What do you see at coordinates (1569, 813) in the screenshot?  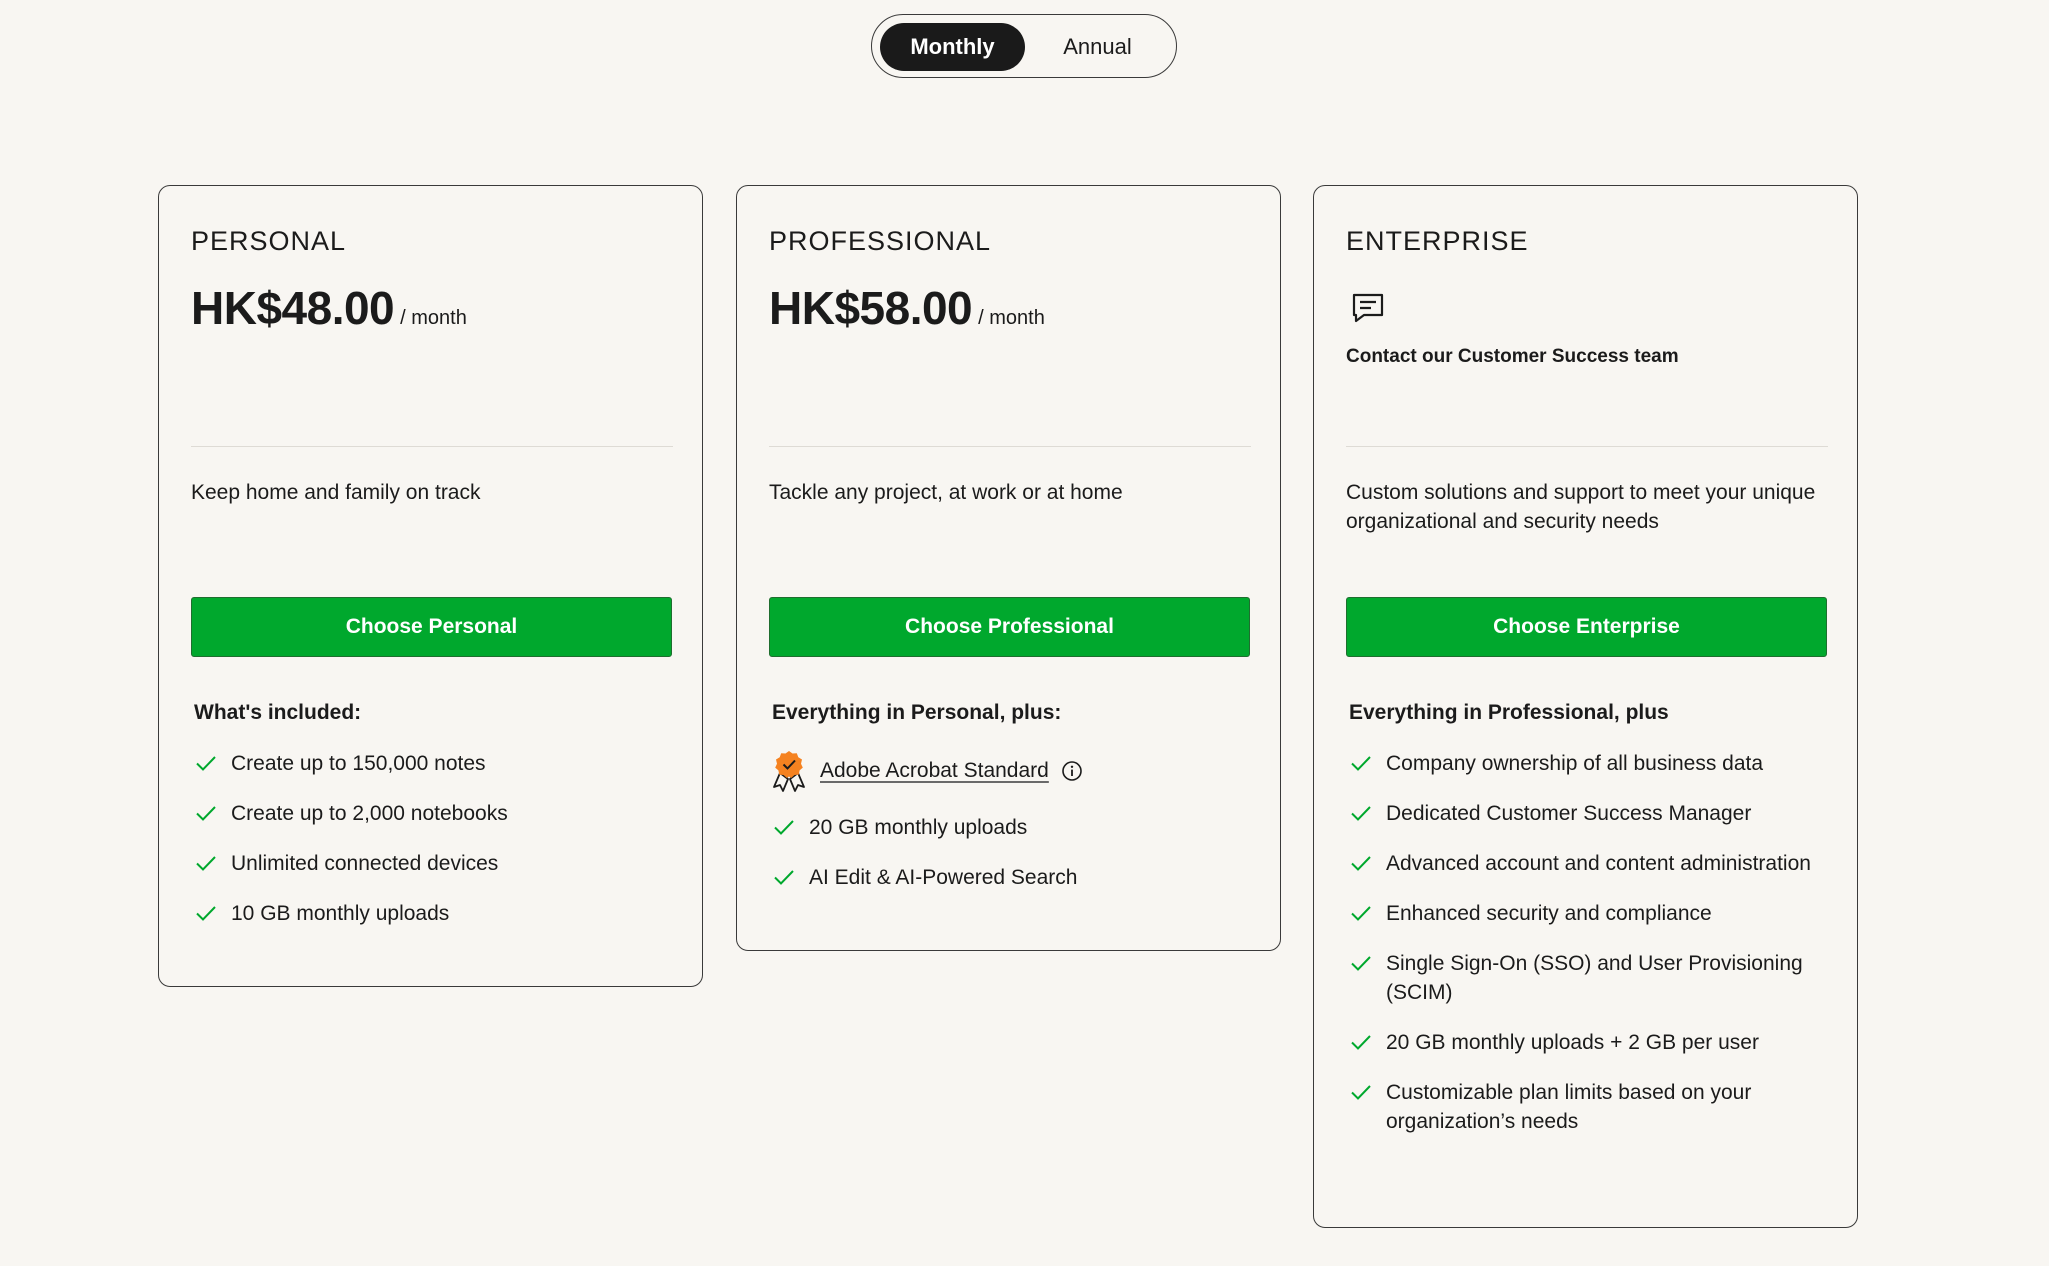 I see `feature-text: Dedicated Customer Success Manager` at bounding box center [1569, 813].